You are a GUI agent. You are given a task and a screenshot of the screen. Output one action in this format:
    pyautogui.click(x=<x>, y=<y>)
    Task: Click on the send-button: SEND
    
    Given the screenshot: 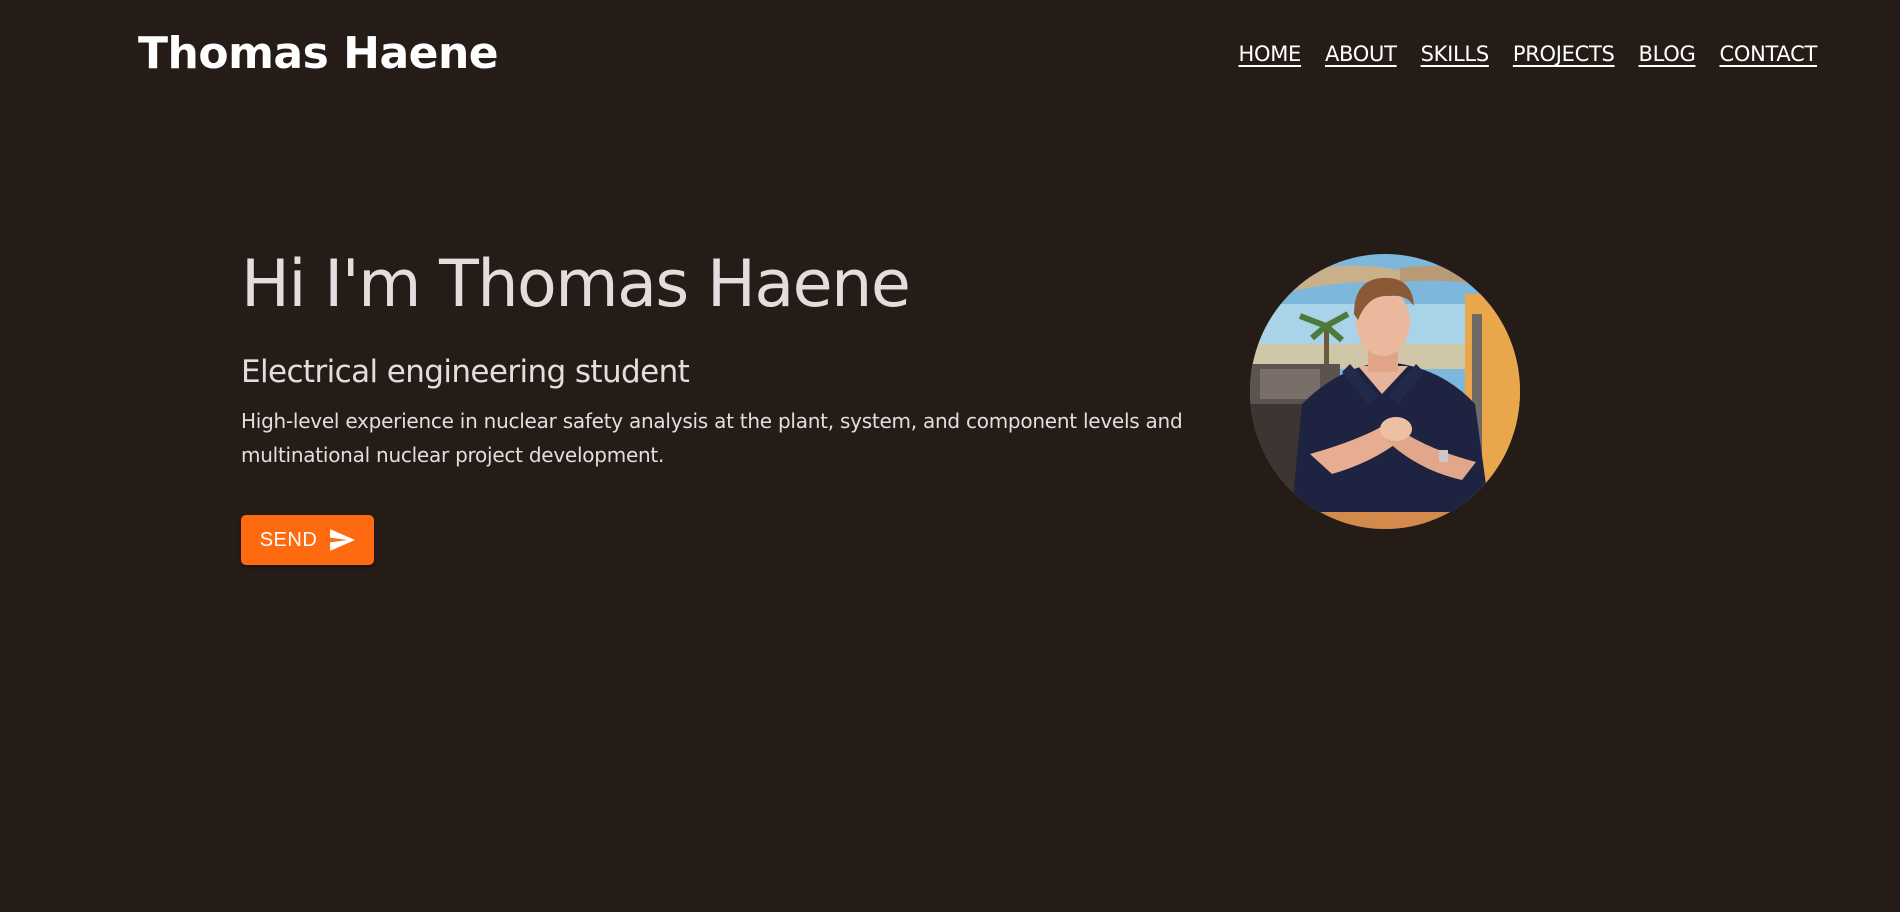 What is the action you would take?
    pyautogui.click(x=307, y=540)
    